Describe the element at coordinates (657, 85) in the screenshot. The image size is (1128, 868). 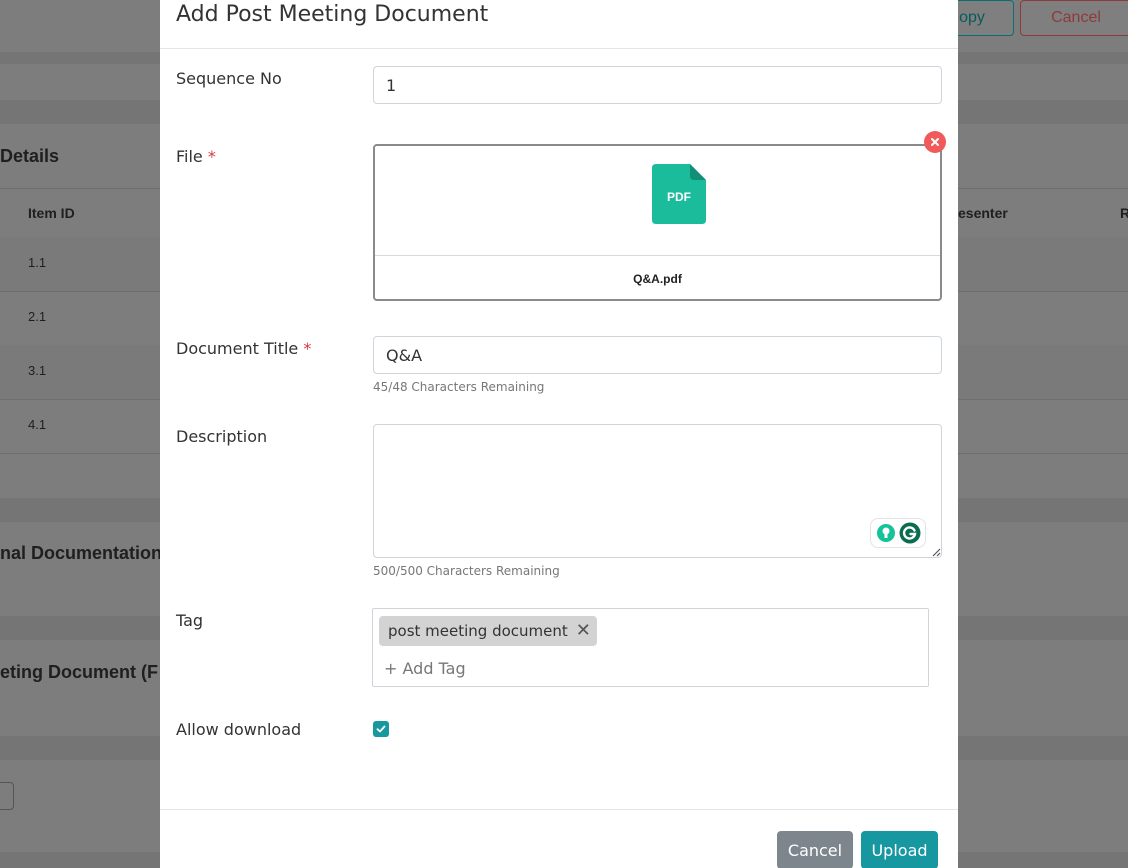
I see `sequence-input: 1` at that location.